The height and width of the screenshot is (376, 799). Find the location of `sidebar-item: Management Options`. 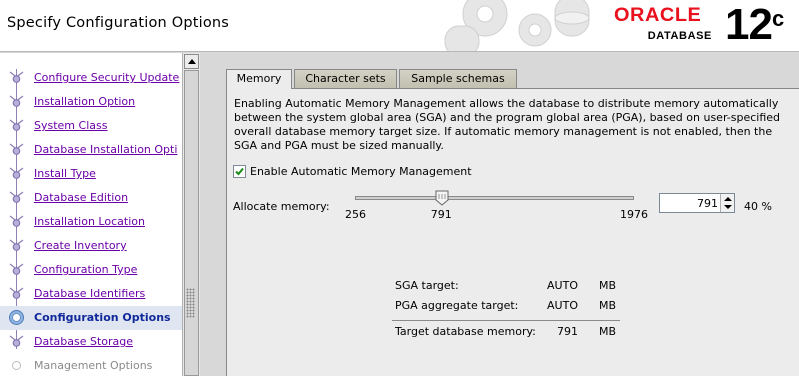

sidebar-item: Management Options is located at coordinates (91, 365).